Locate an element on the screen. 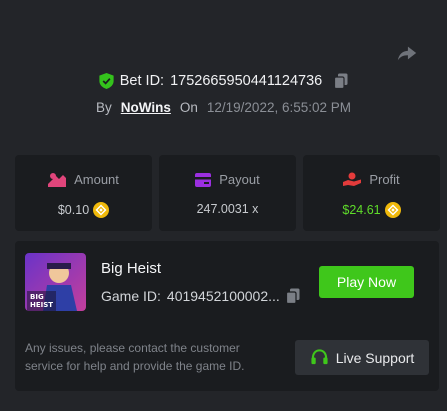 The width and height of the screenshot is (447, 411). amount-card: Amount $0.10 is located at coordinates (83, 193).